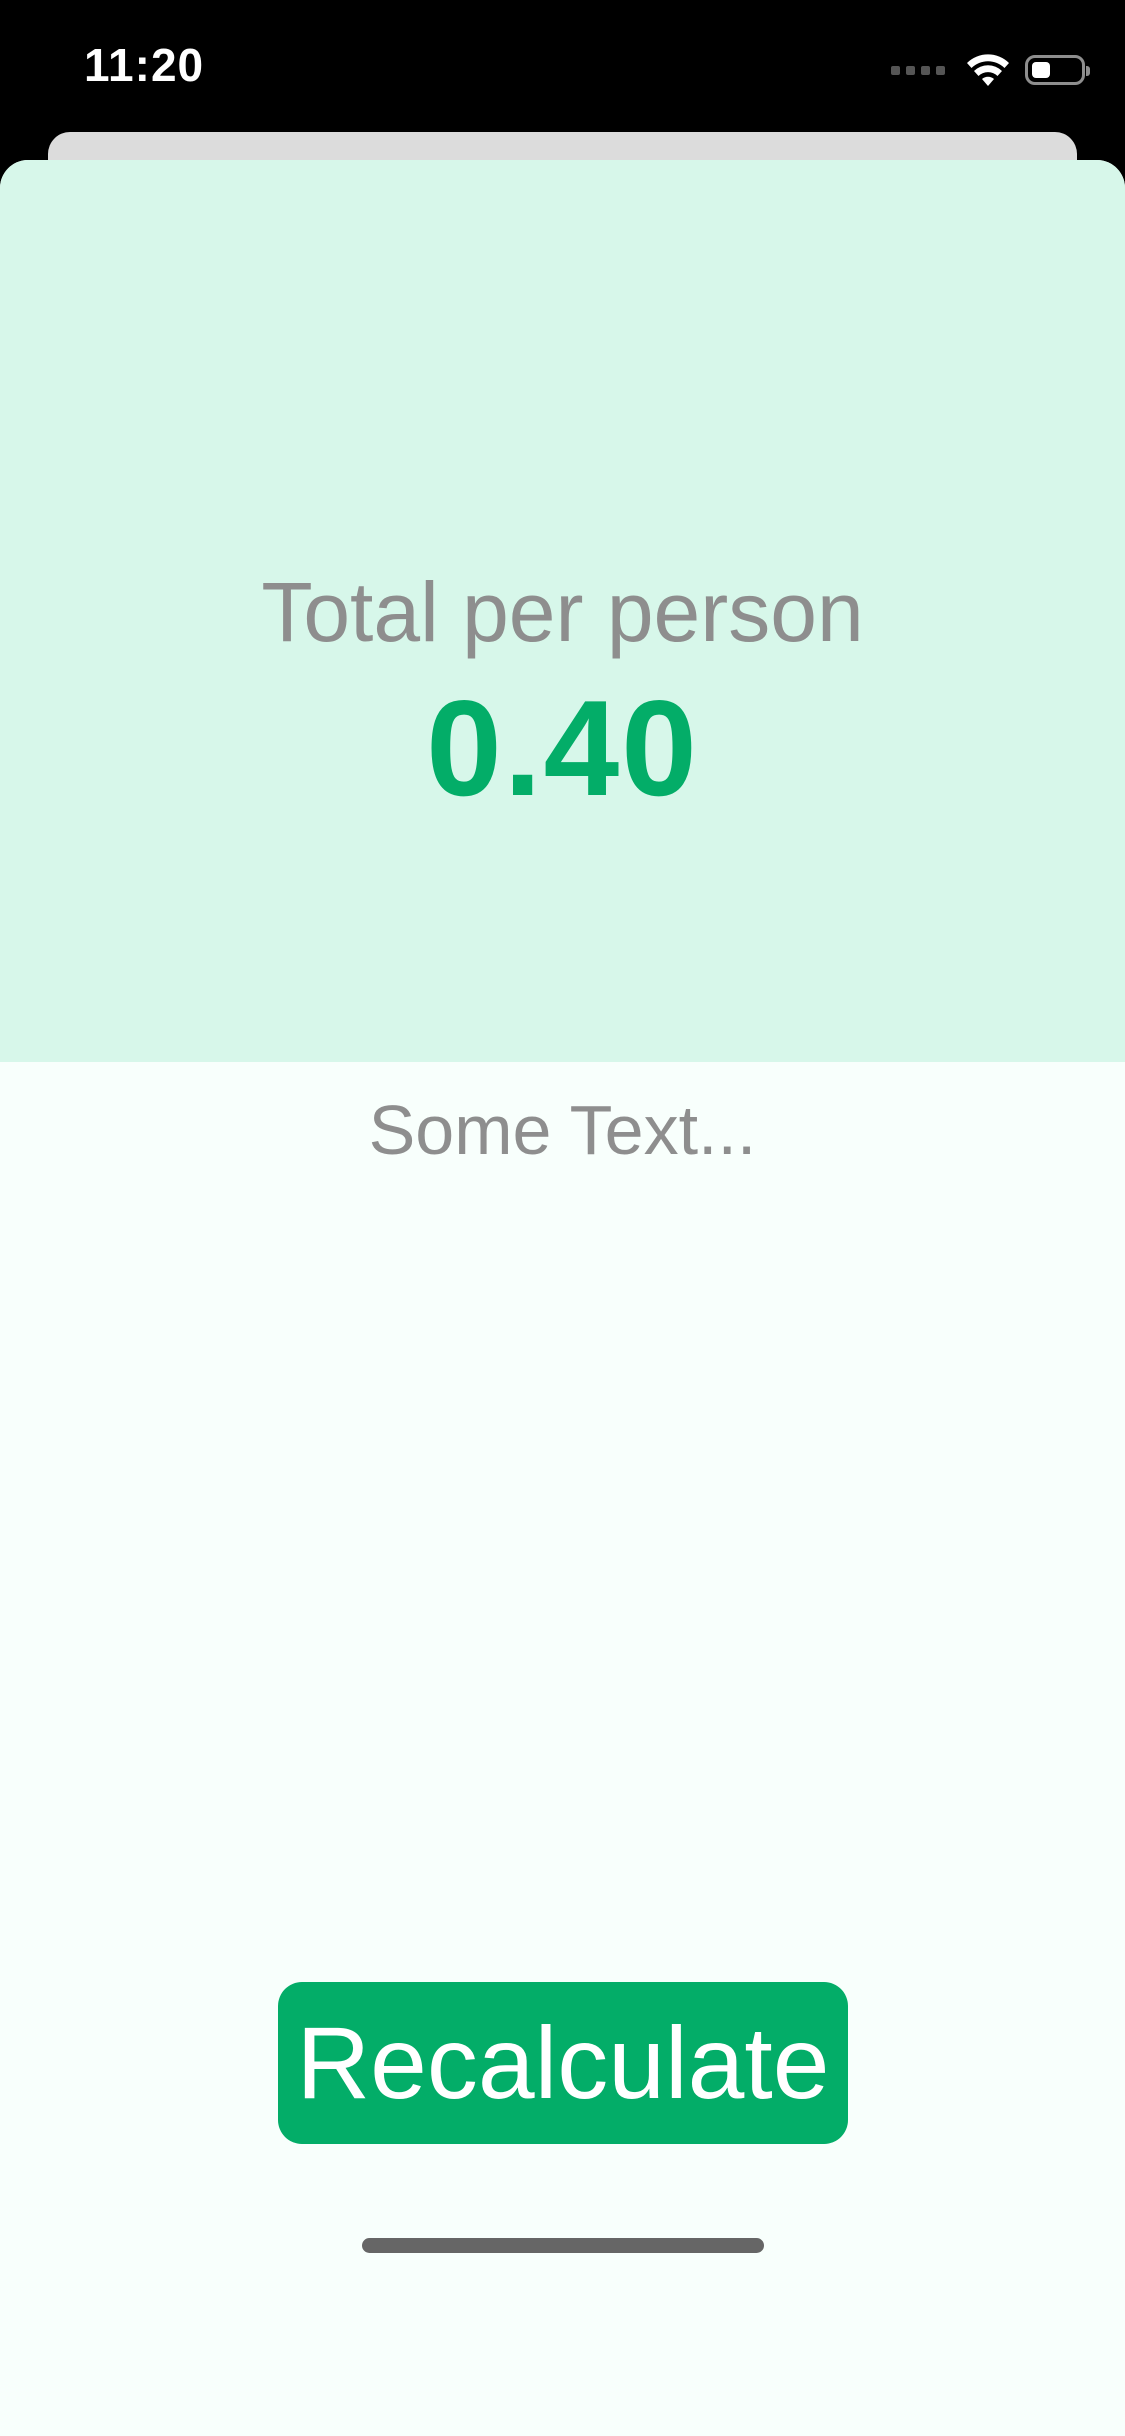 This screenshot has width=1125, height=2436. I want to click on result-label: Total per person, so click(562, 612).